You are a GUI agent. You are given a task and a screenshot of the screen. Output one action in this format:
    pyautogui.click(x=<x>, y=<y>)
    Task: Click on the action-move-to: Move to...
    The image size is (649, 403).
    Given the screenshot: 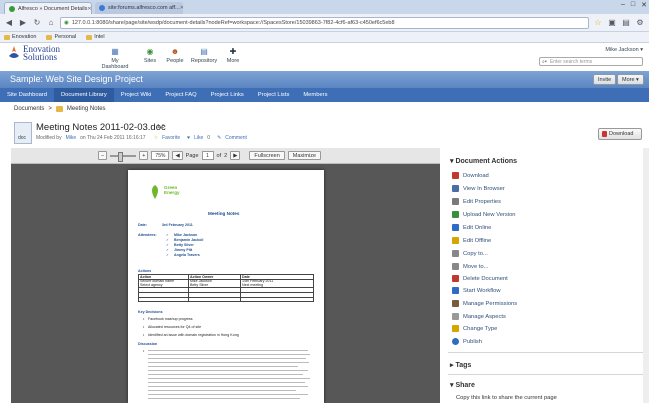 What is the action you would take?
    pyautogui.click(x=470, y=266)
    